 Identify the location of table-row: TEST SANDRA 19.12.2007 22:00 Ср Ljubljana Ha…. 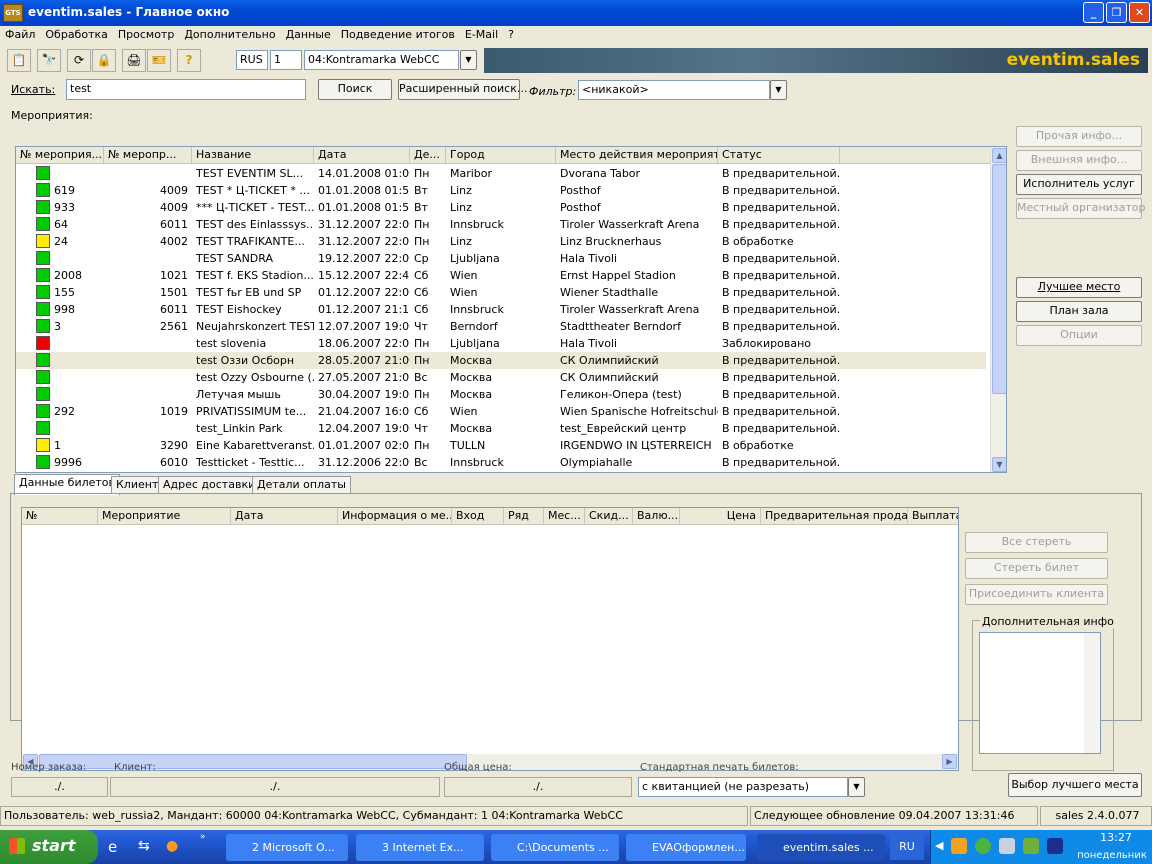
(501, 258).